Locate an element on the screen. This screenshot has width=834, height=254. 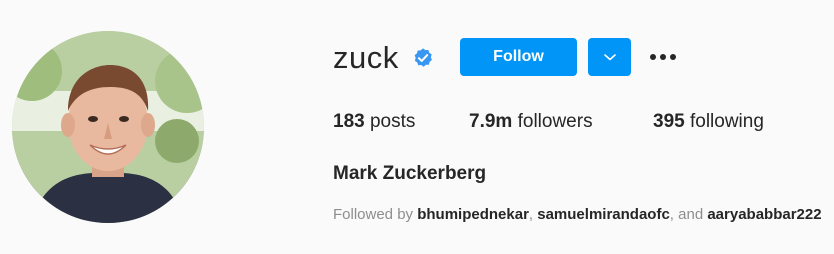
following-label: following is located at coordinates (726, 121).